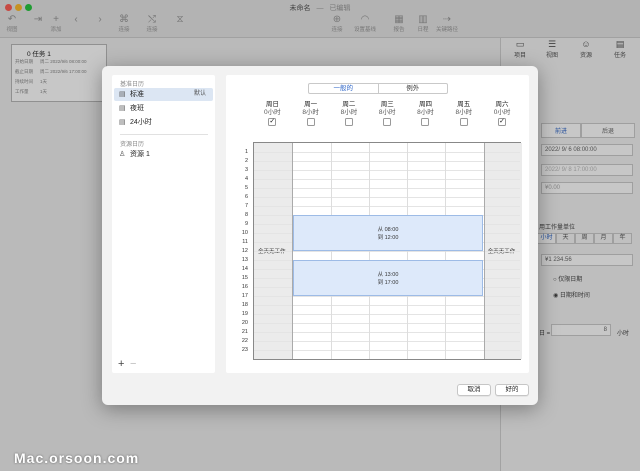  I want to click on hour-label: 1, so click(246, 152).